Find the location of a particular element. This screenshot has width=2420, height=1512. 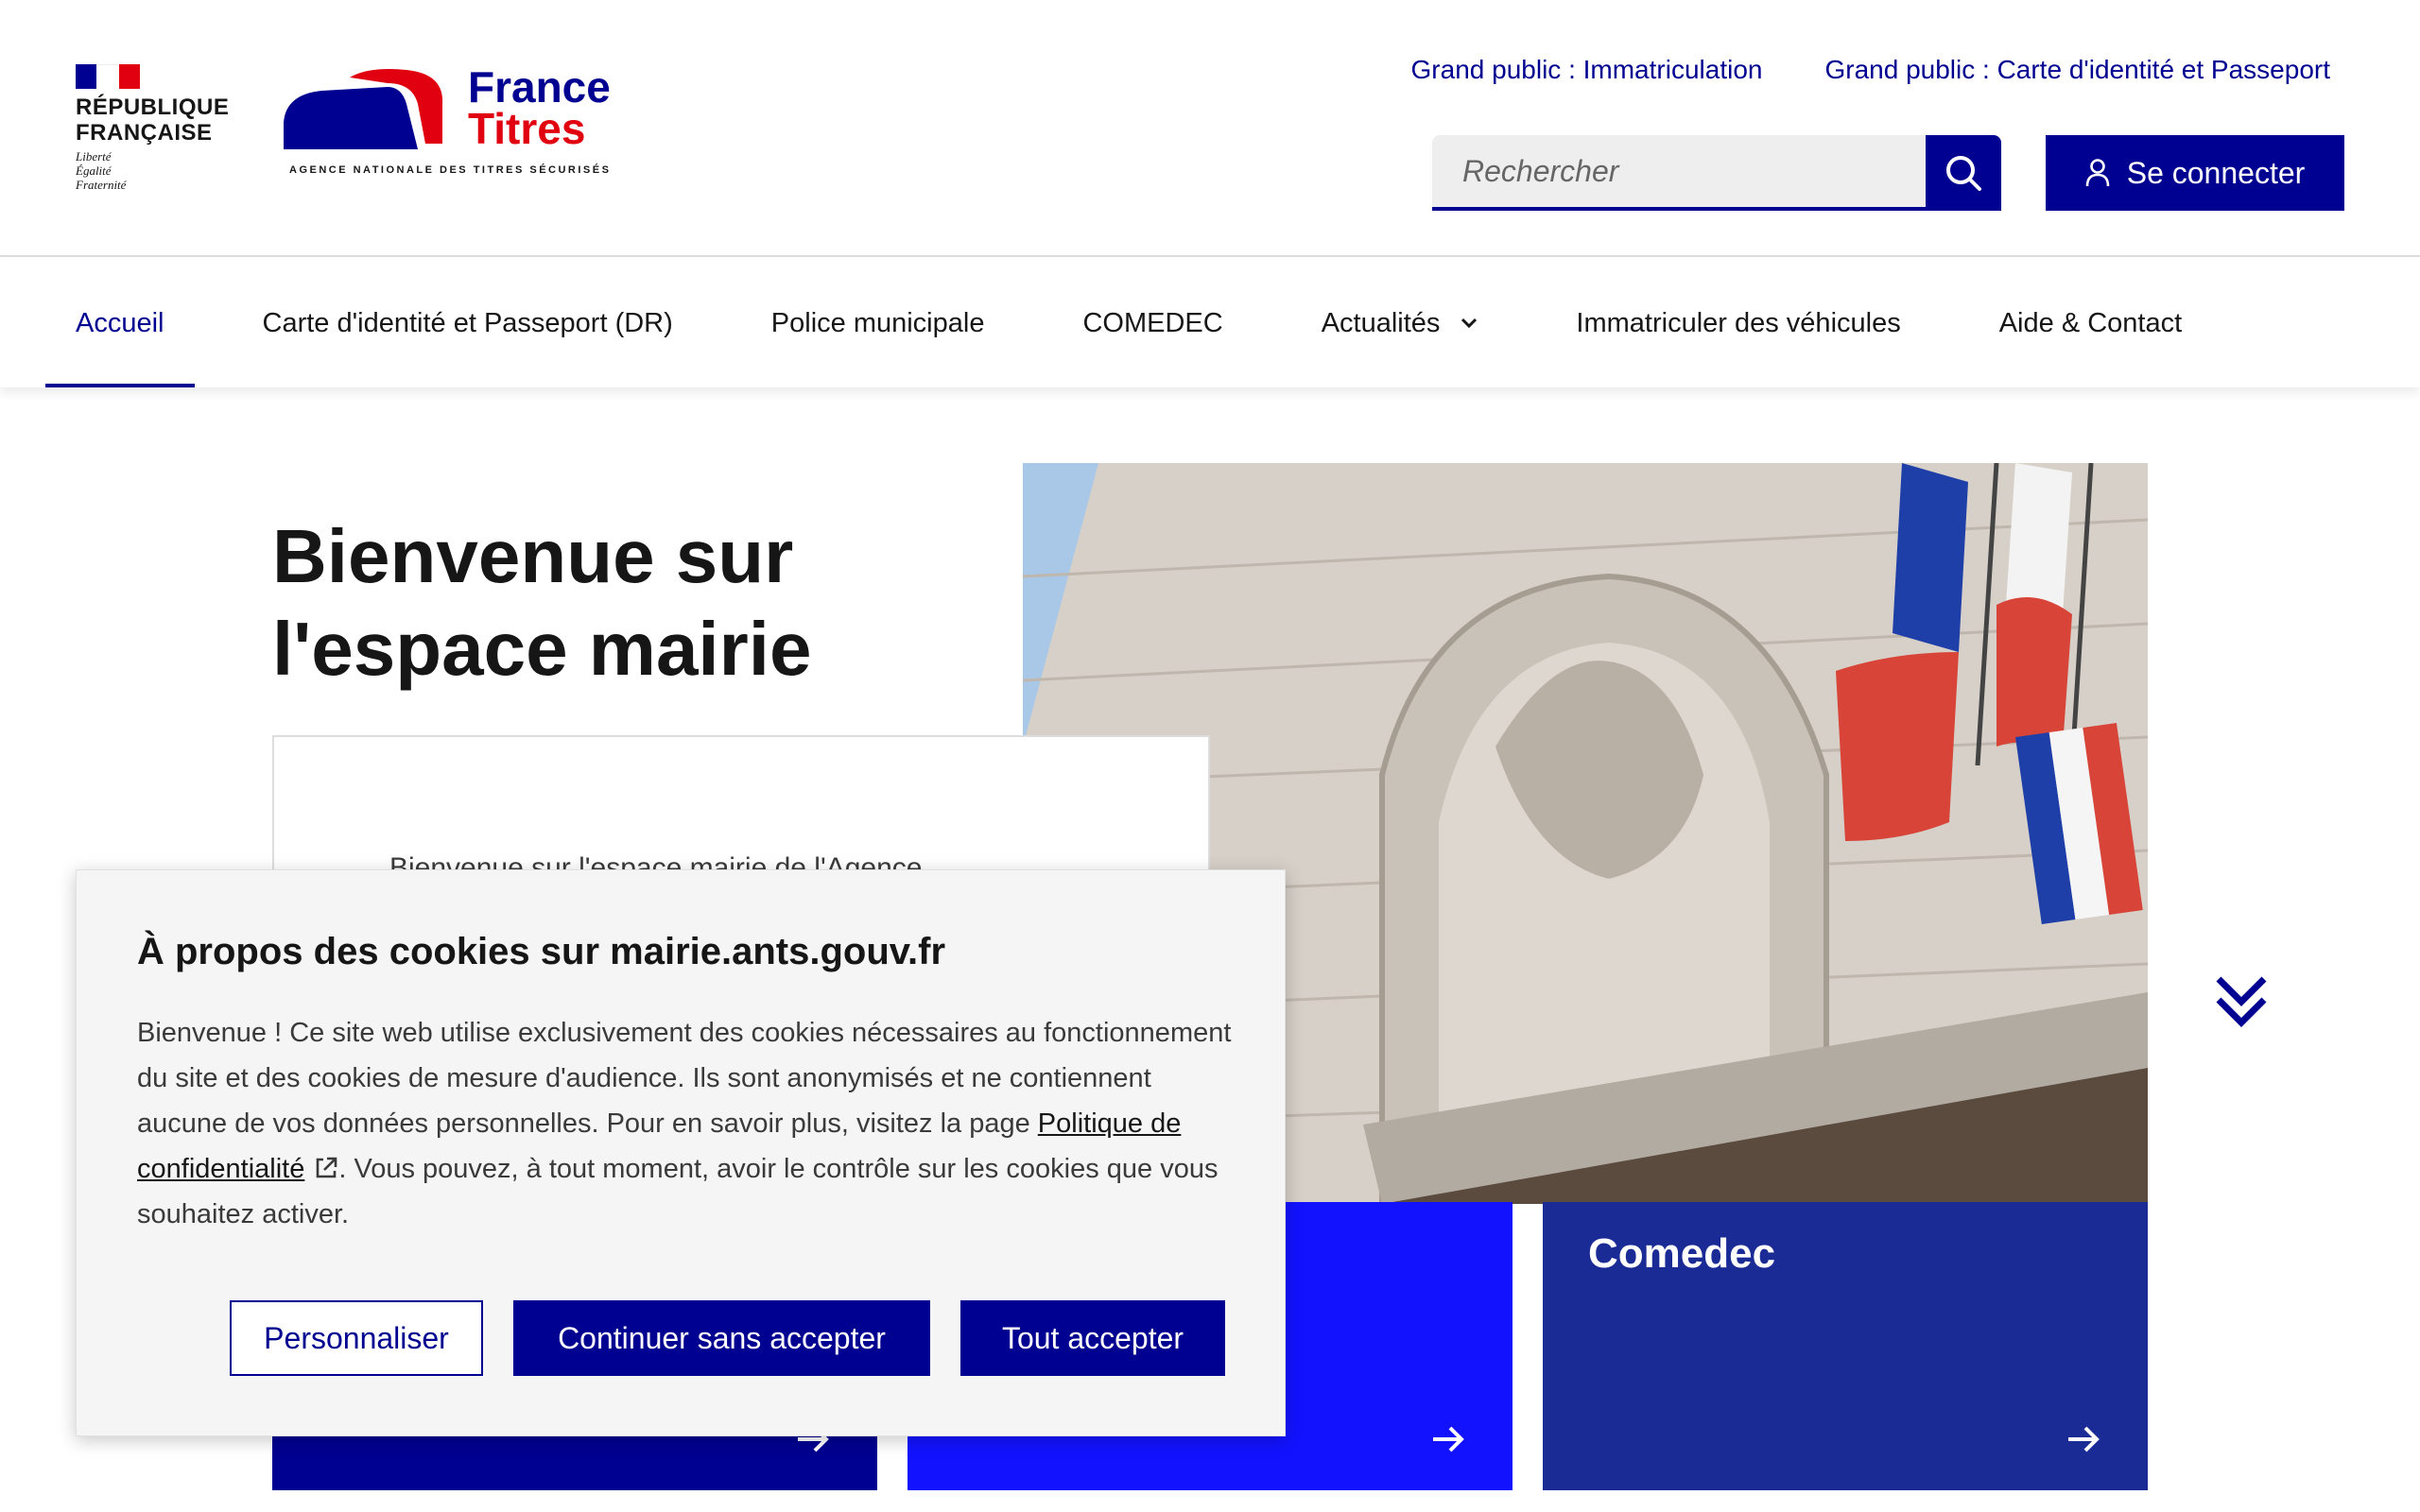

nav-item-police-municipale: Police municipale is located at coordinates (878, 323).